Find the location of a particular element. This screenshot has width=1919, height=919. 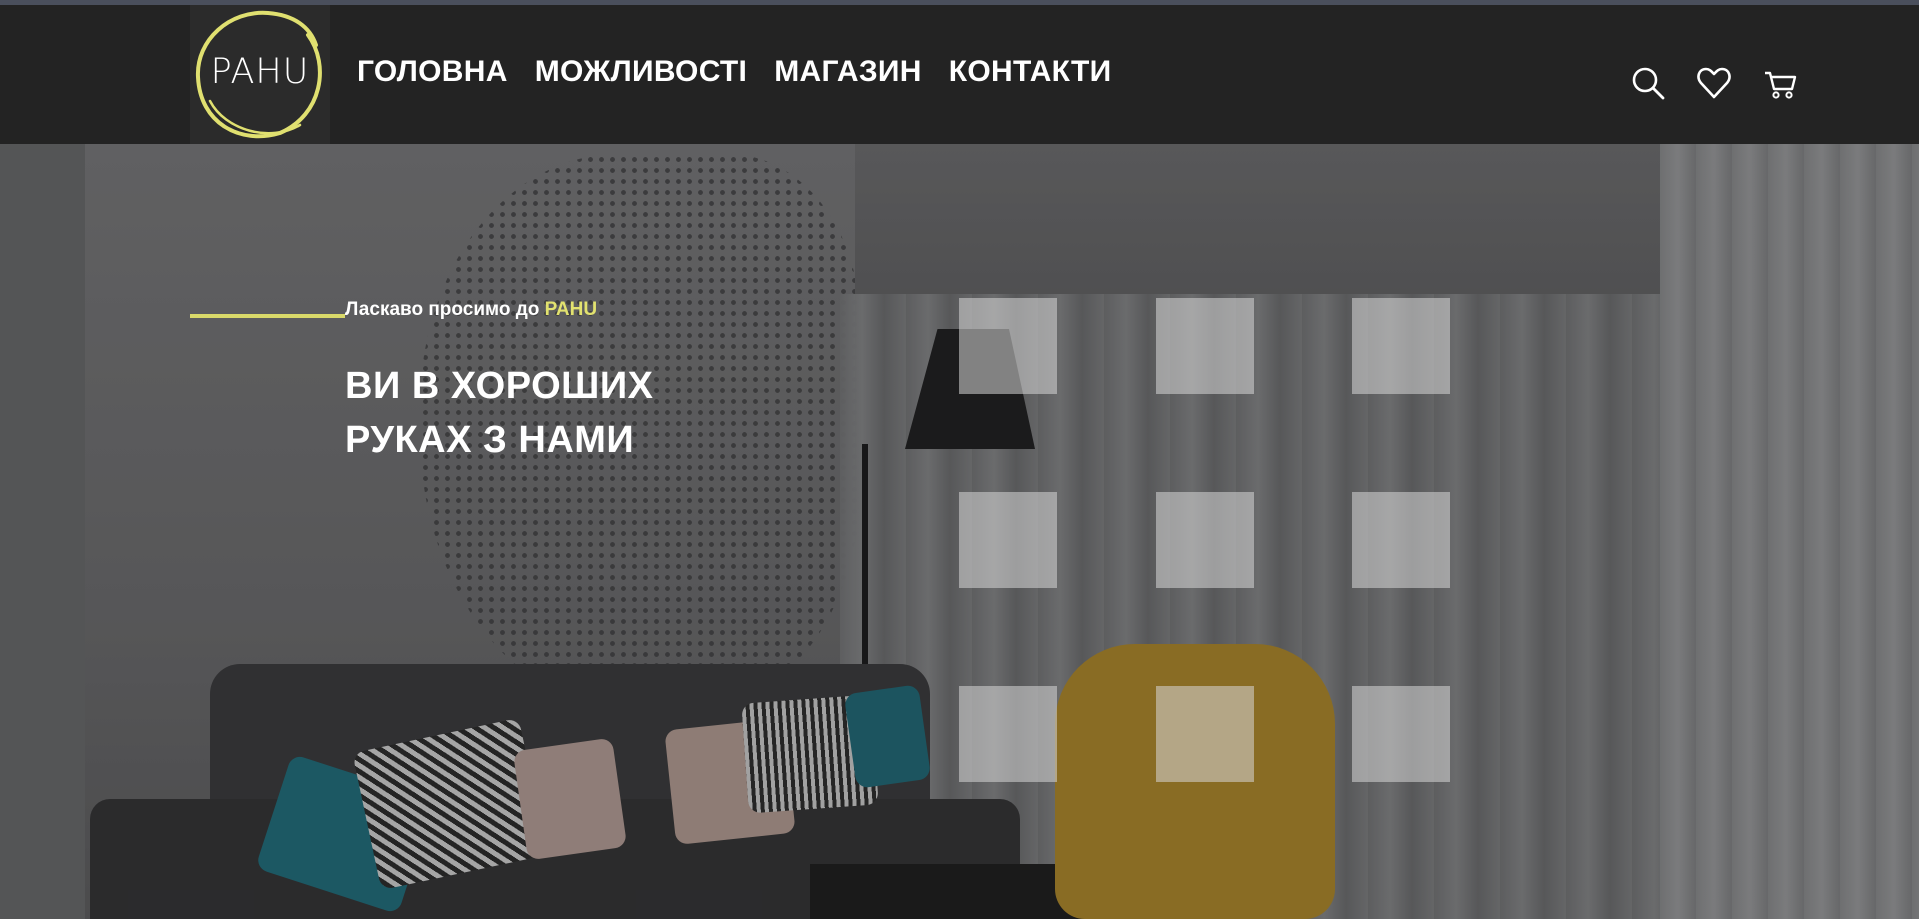

welcome-text: Ласкаво просимо до PAHU is located at coordinates (471, 310).